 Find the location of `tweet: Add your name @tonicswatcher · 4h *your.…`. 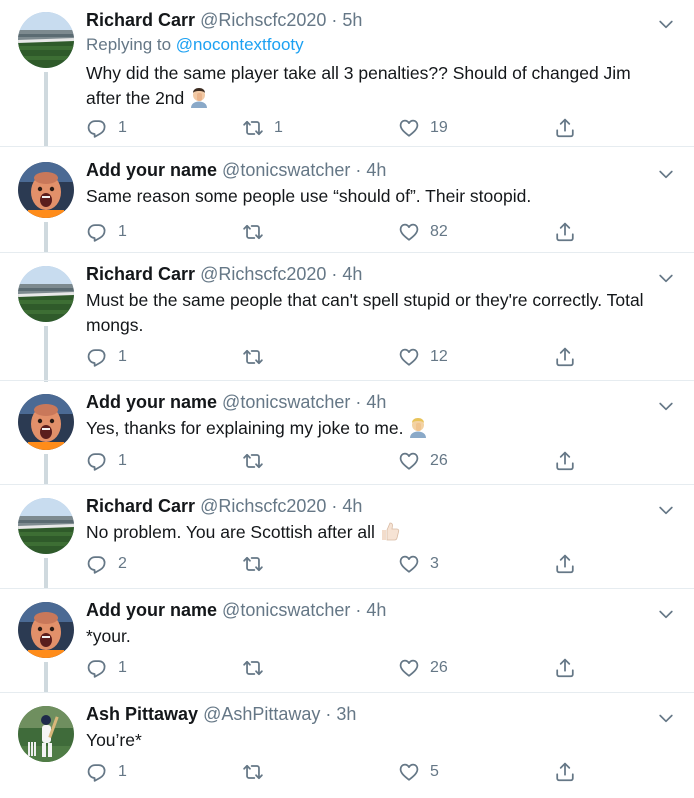

tweet: Add your name @tonicswatcher · 4h *your.… is located at coordinates (347, 641).